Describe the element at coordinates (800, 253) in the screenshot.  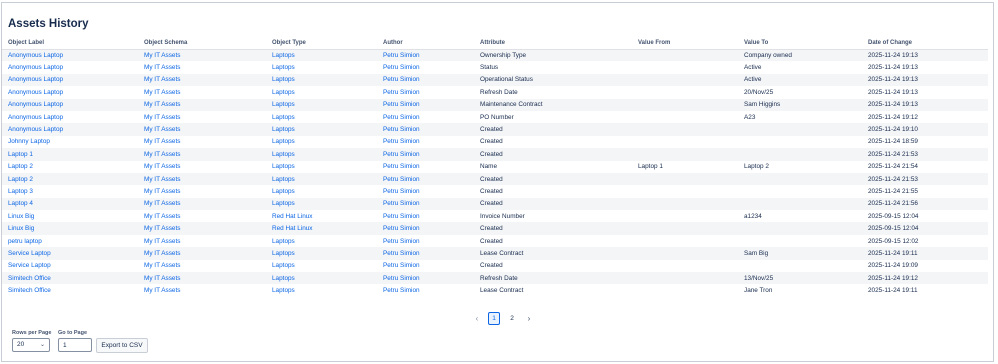
I see `value-to-cell: Sam Big` at that location.